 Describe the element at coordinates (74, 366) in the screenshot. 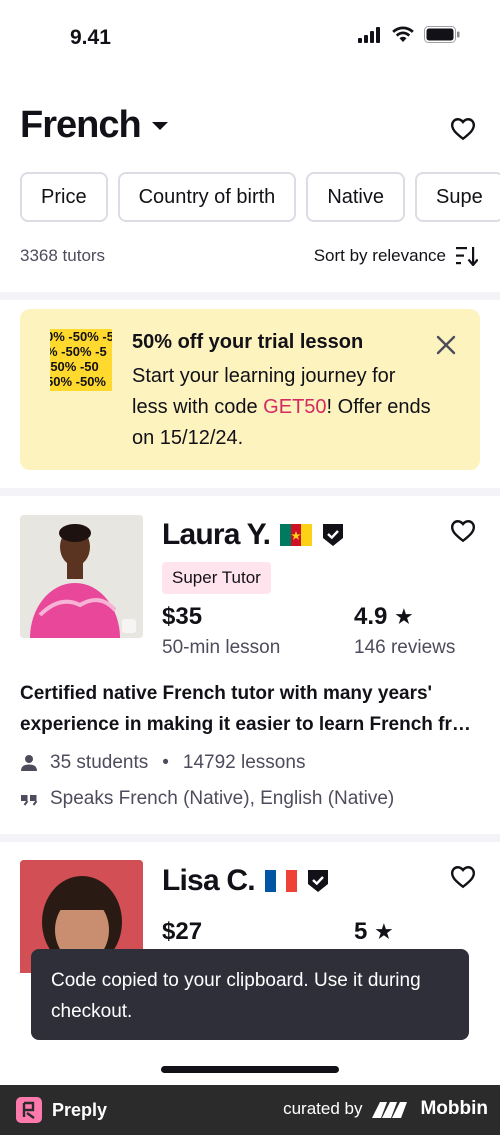

I see `promo-image-text: -50% -50` at that location.